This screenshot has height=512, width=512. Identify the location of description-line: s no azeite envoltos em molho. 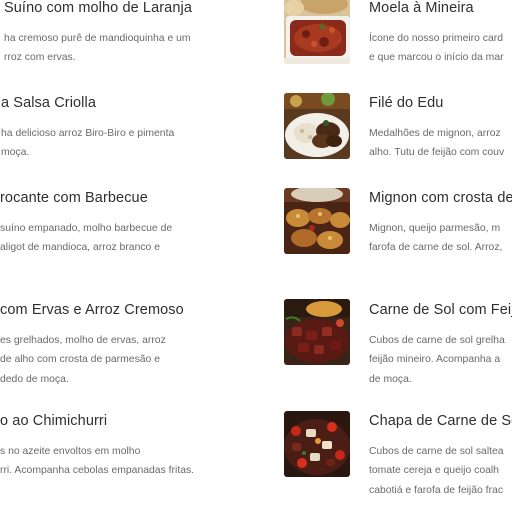
(70, 451).